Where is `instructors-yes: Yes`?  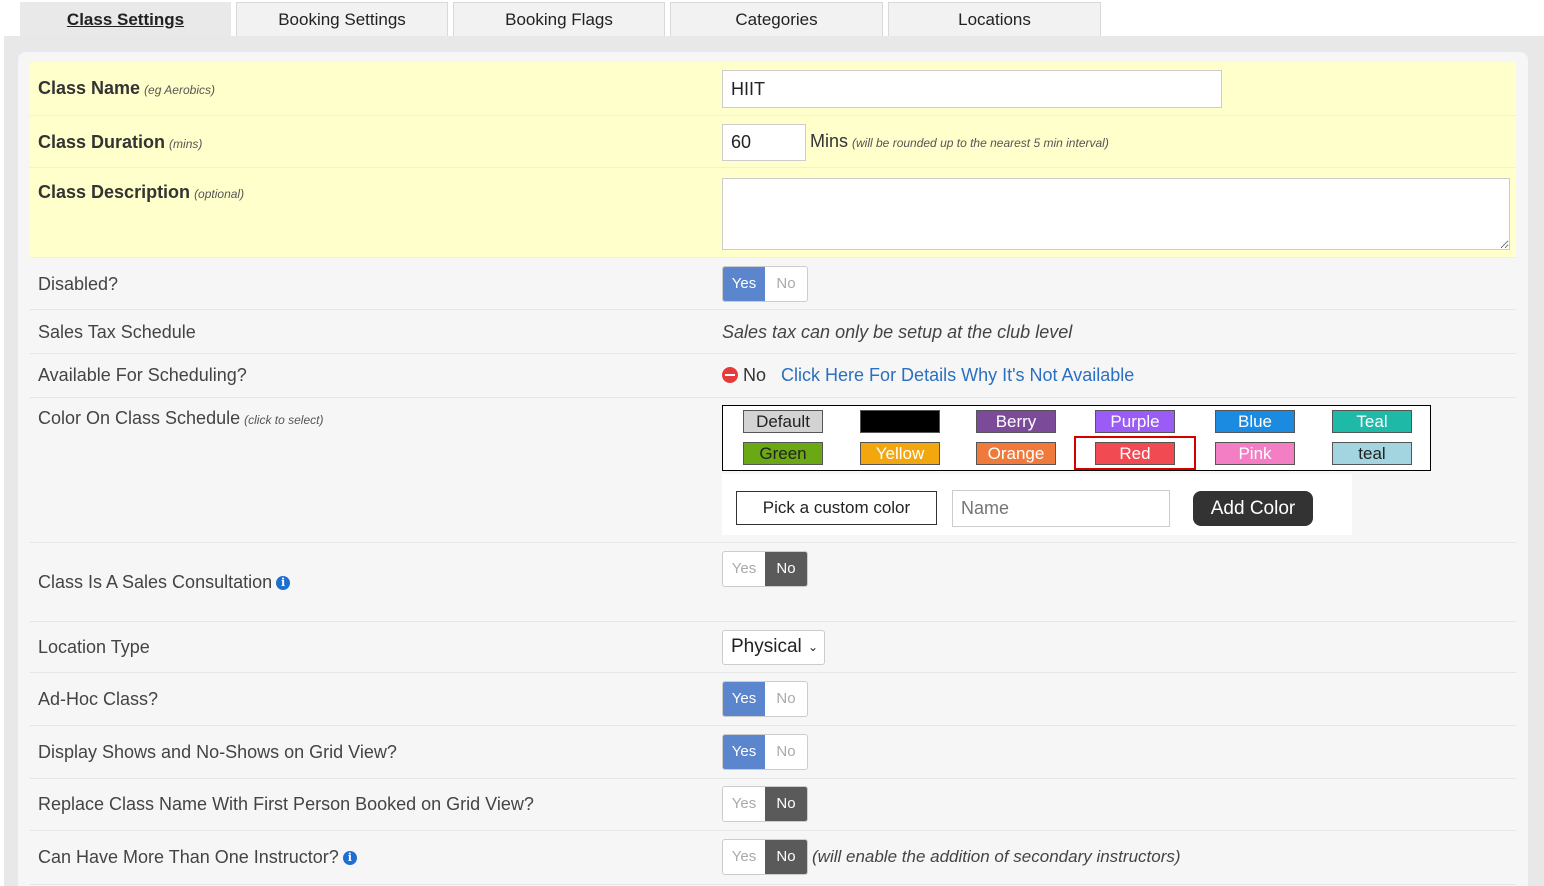
instructors-yes: Yes is located at coordinates (744, 857).